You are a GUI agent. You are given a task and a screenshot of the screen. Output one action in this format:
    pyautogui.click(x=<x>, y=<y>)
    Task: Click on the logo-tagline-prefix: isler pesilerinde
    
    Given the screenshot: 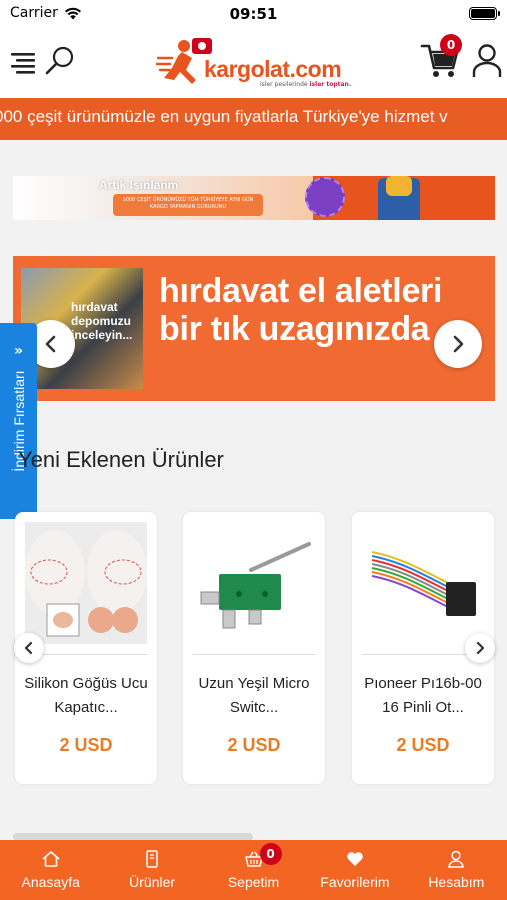 What is the action you would take?
    pyautogui.click(x=284, y=84)
    